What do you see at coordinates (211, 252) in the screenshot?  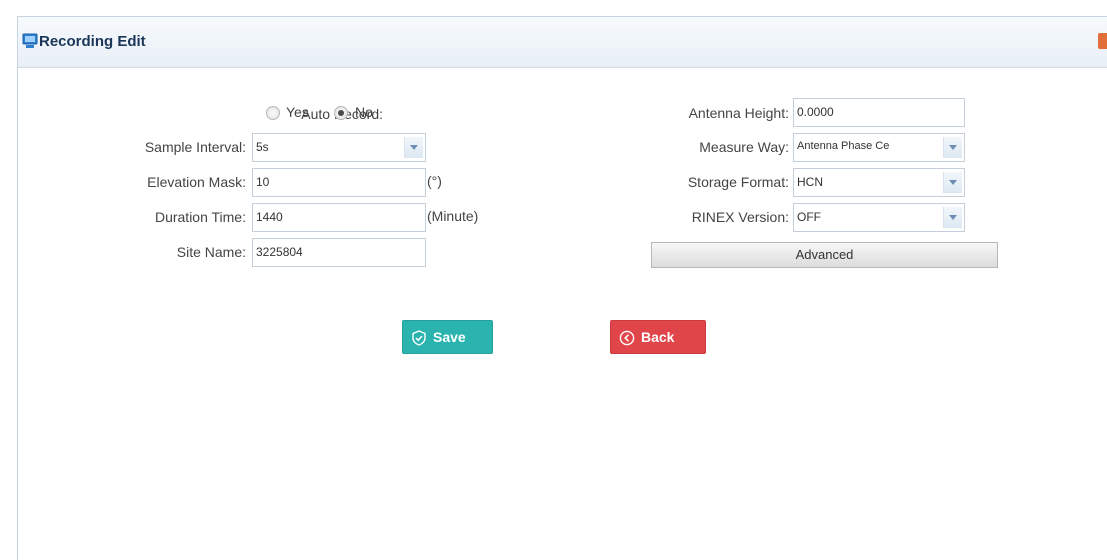 I see `site-name-label: Site Name:` at bounding box center [211, 252].